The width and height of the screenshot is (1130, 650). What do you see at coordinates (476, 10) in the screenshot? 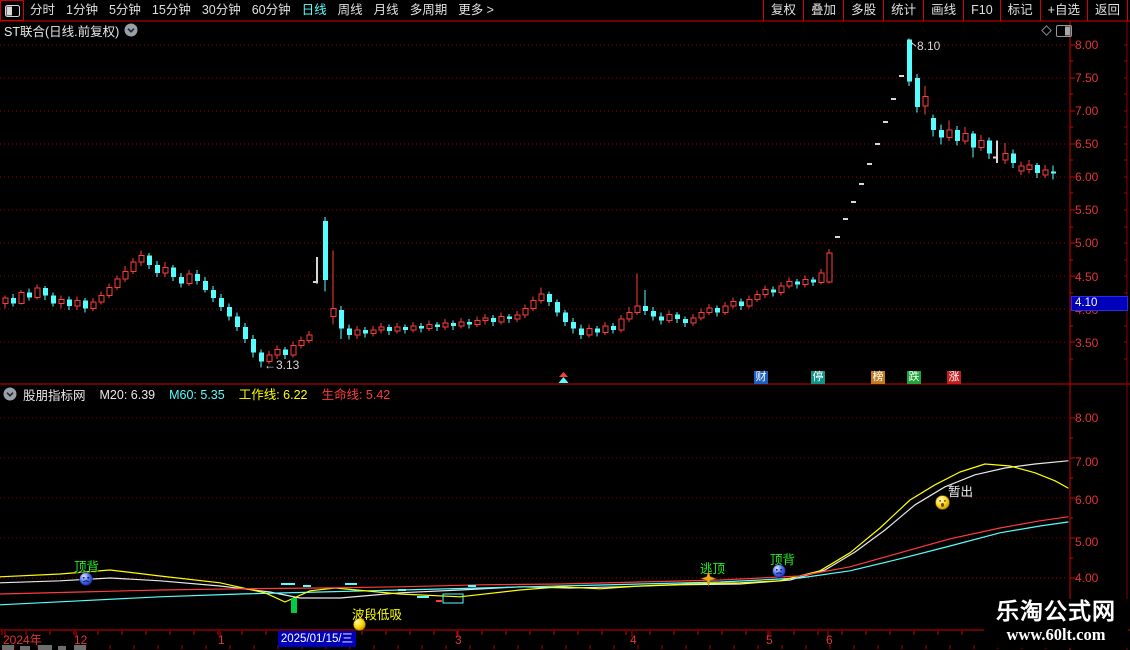
I see `period-tab-更多: 更多 >` at bounding box center [476, 10].